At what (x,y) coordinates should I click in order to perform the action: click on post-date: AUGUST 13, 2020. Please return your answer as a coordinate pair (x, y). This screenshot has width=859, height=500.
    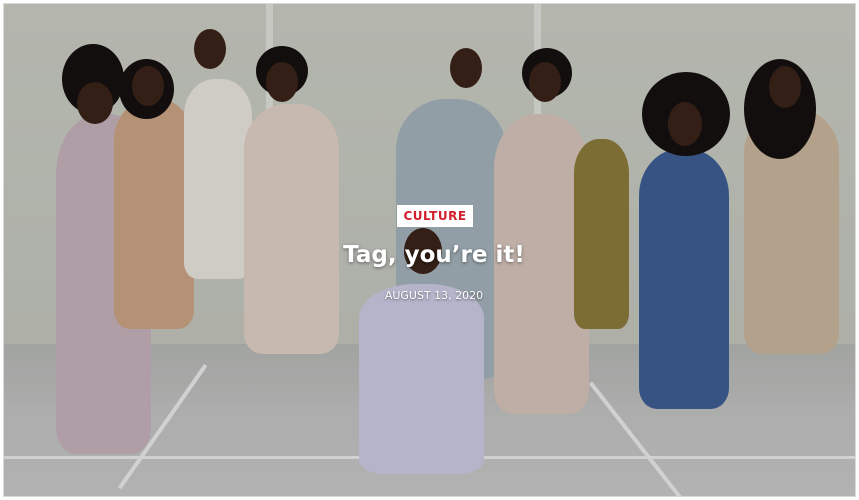
    Looking at the image, I should click on (434, 295).